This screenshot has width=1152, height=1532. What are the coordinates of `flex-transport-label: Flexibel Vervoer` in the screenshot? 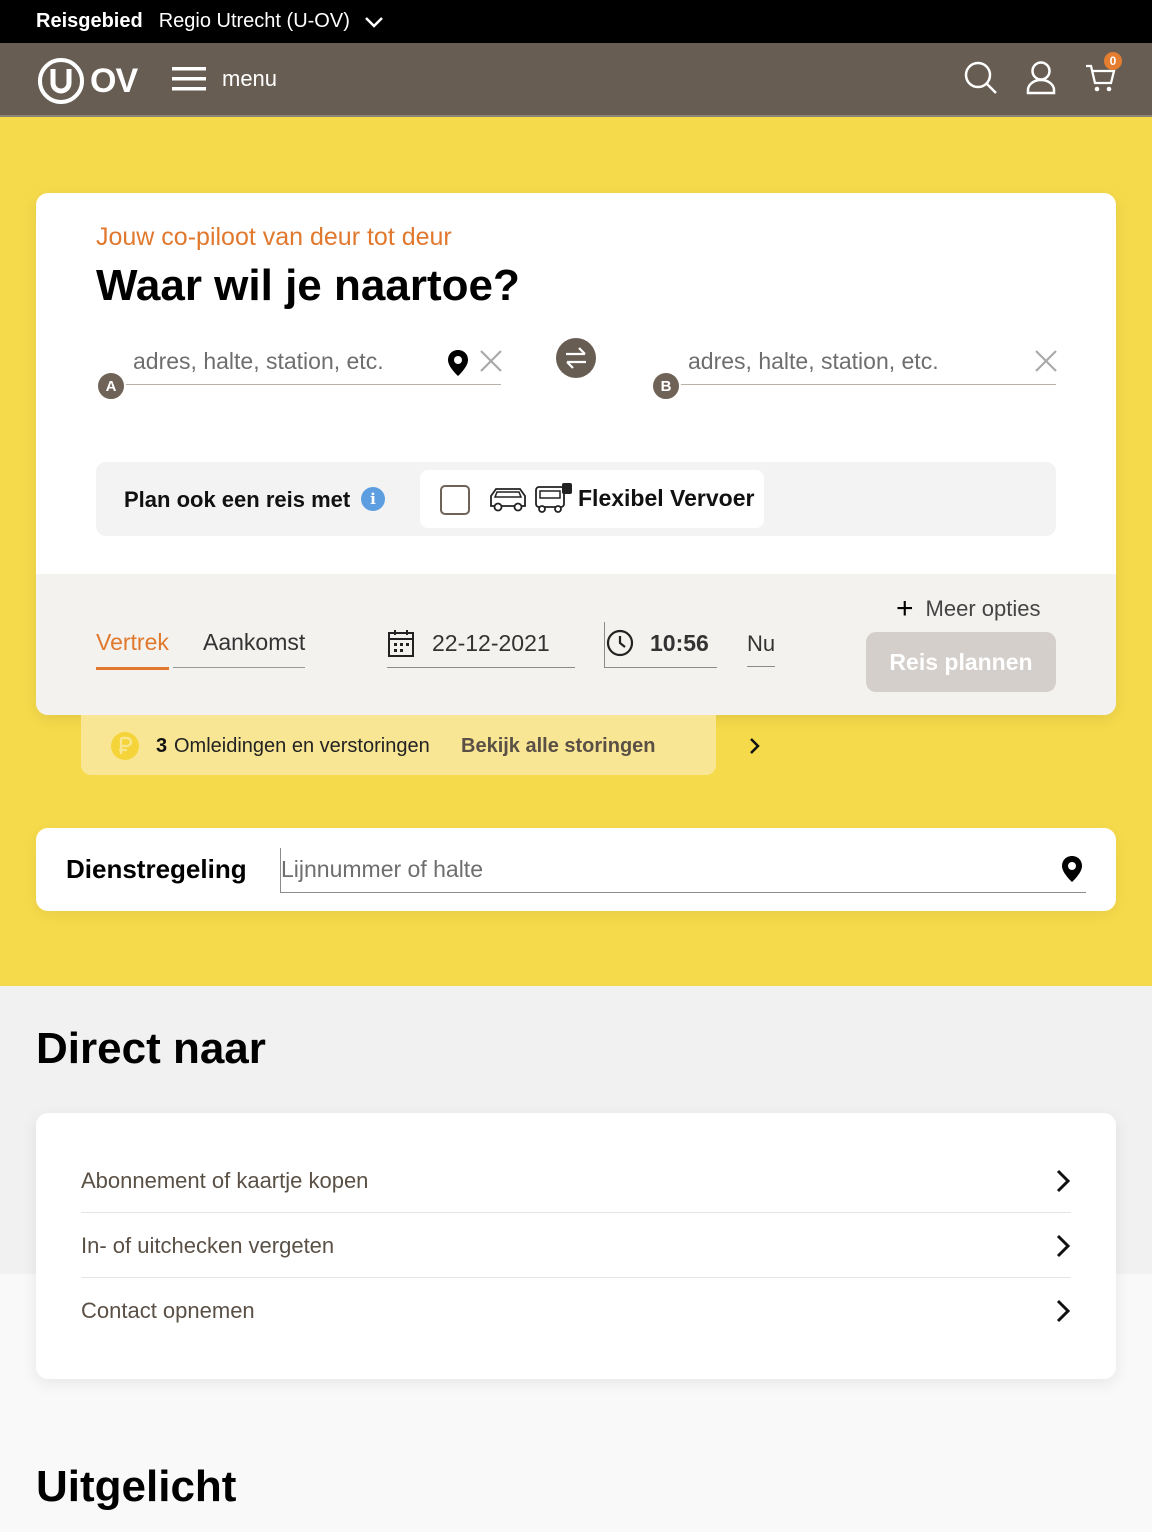 It's located at (666, 498).